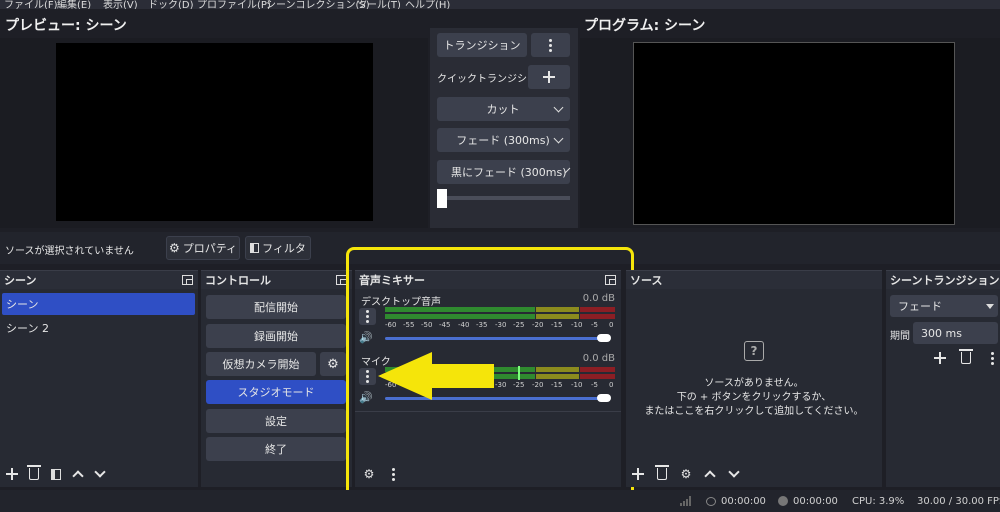 This screenshot has width=1000, height=512. I want to click on scene-item-label: シーン, so click(22, 304).